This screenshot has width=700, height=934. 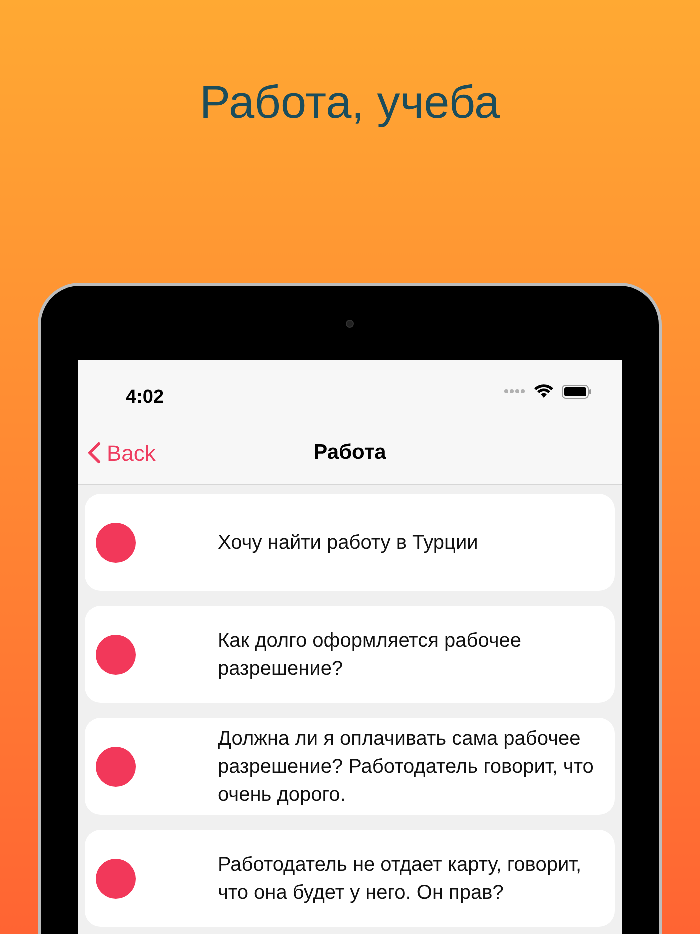 I want to click on question-card: Должна ли я оплачивать сама рабочее разрешение? Работодатель говорит, что очень дорого., so click(x=350, y=766).